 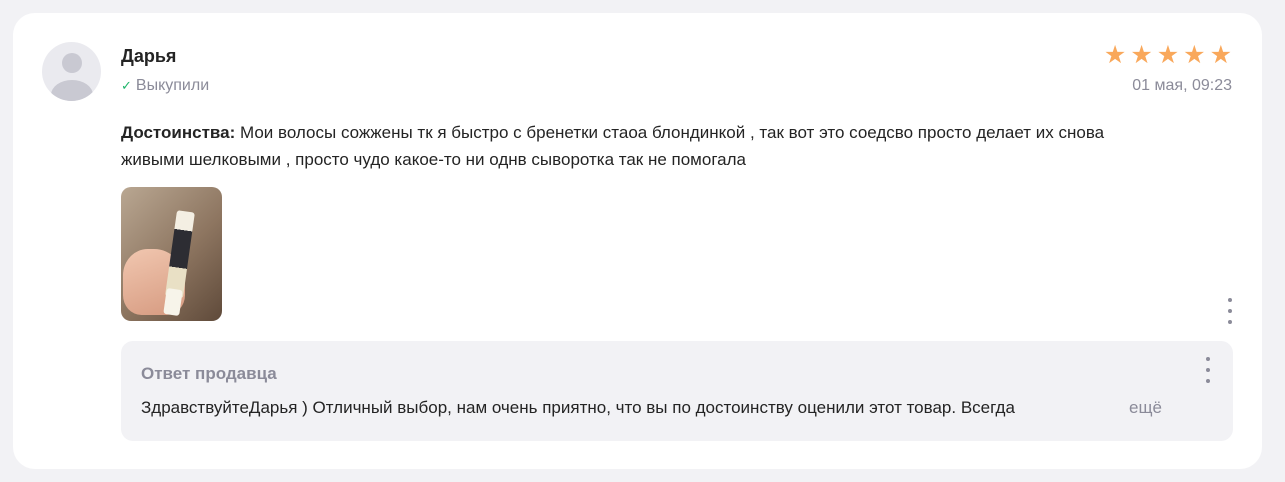 I want to click on reply-more-link: ещё, so click(x=1145, y=408).